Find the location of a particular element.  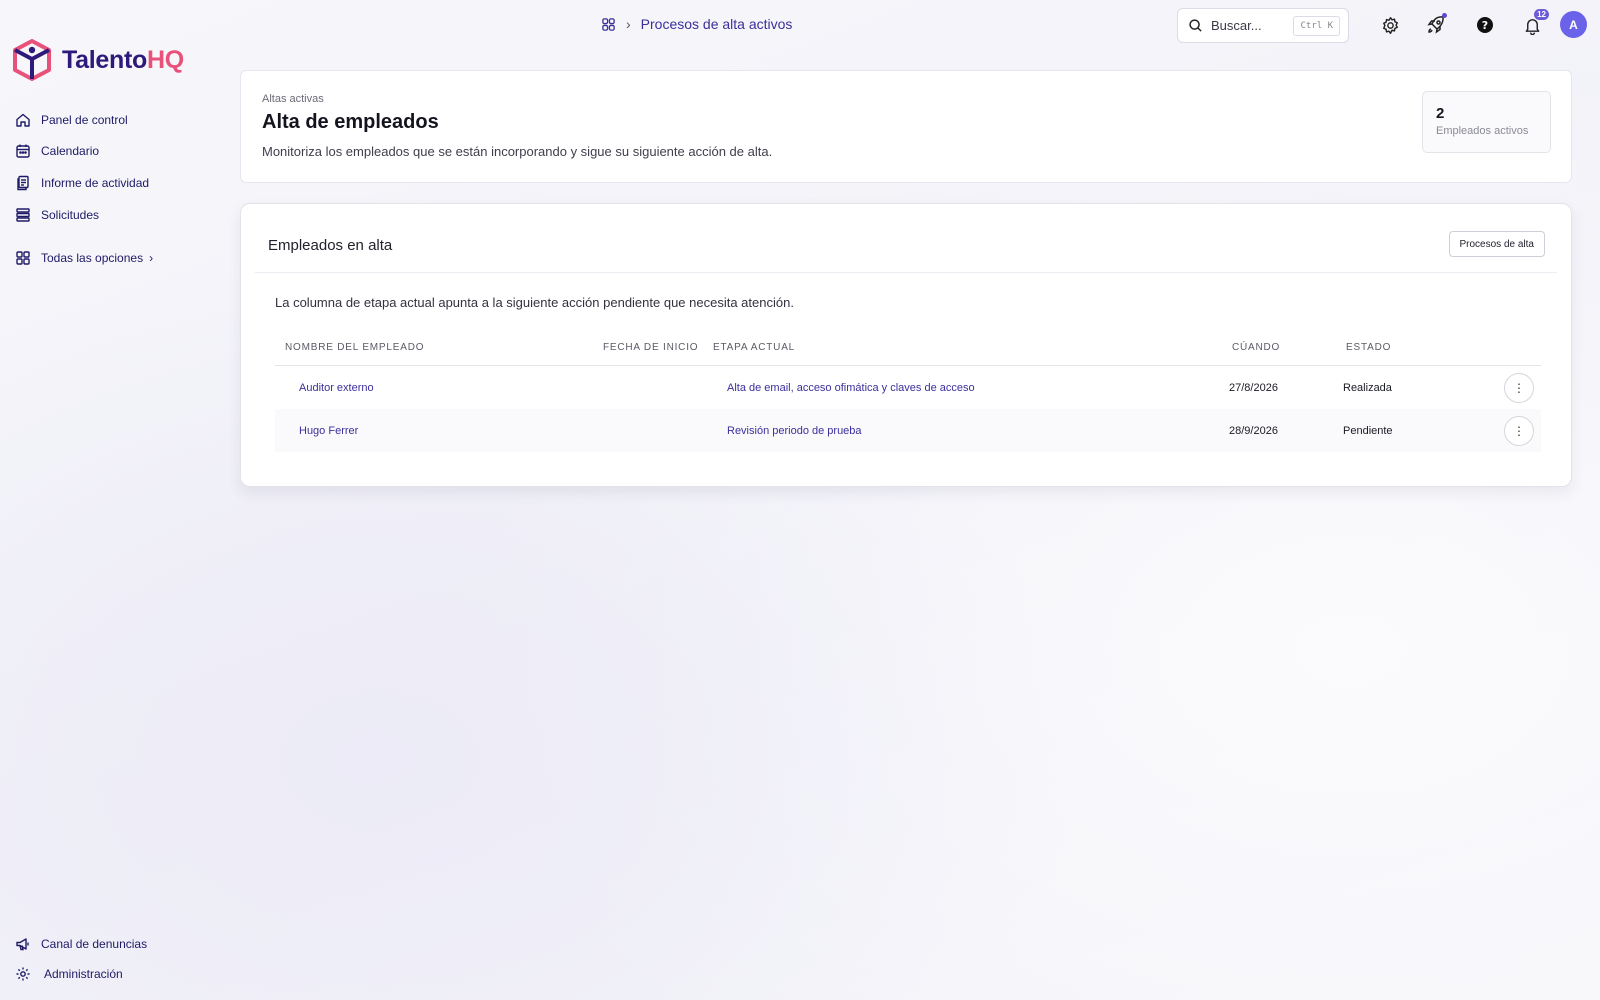

search-shortcut: Ctrl K is located at coordinates (1316, 25).